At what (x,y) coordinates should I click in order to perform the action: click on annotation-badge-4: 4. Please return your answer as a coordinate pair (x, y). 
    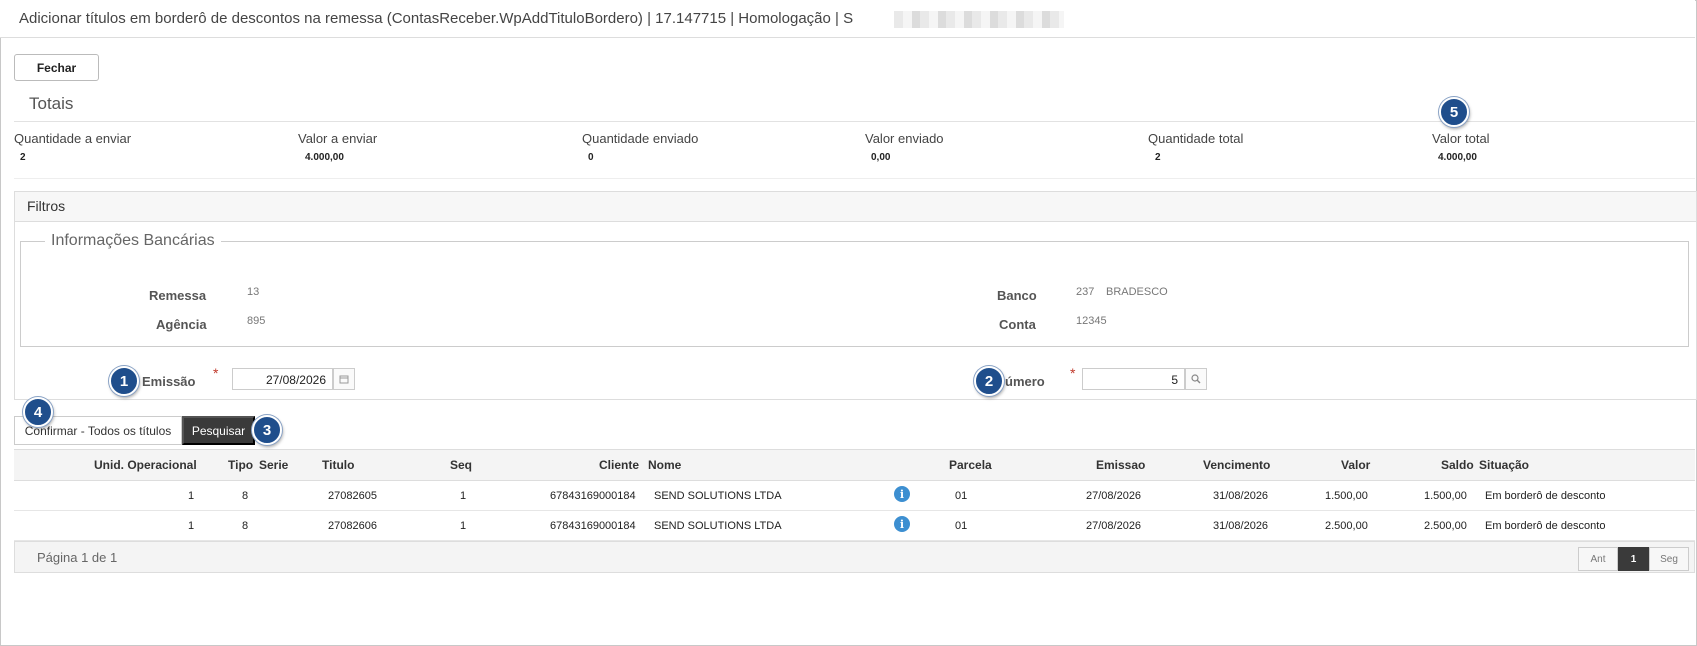
    Looking at the image, I should click on (38, 412).